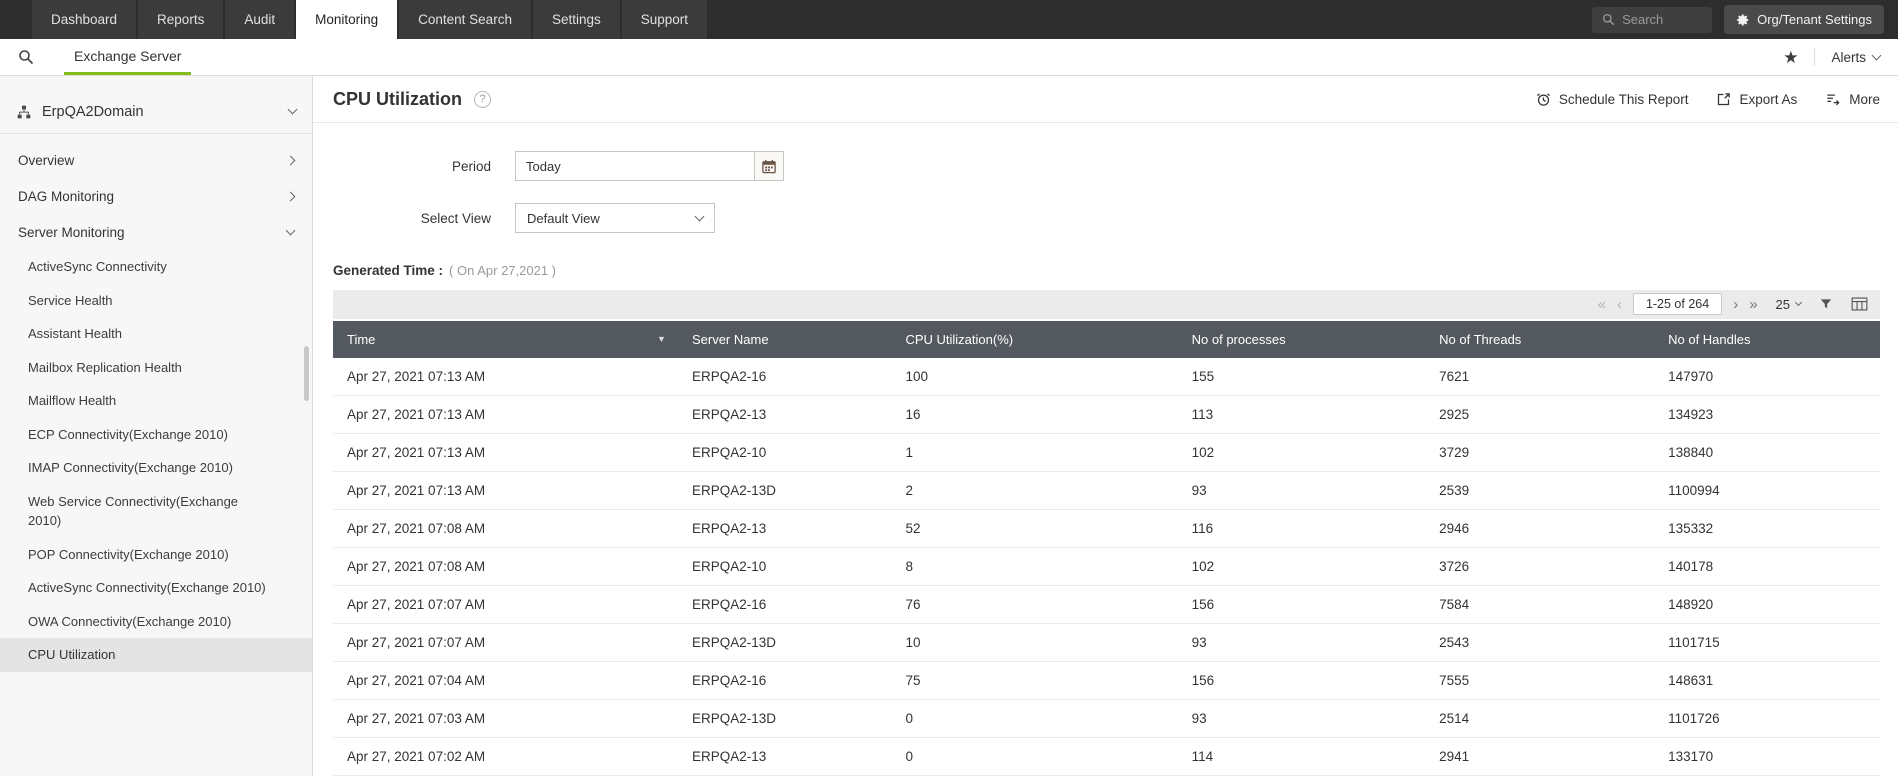 This screenshot has width=1898, height=776. What do you see at coordinates (1804, 19) in the screenshot?
I see `org-tenant-settings-button: Org/Tenant Settings` at bounding box center [1804, 19].